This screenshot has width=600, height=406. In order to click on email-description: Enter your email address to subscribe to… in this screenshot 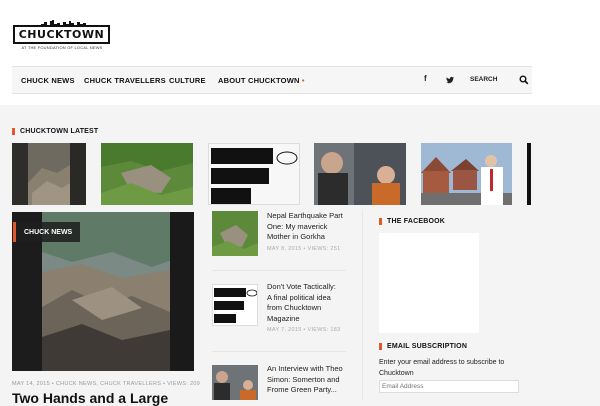, I will do `click(442, 368)`.